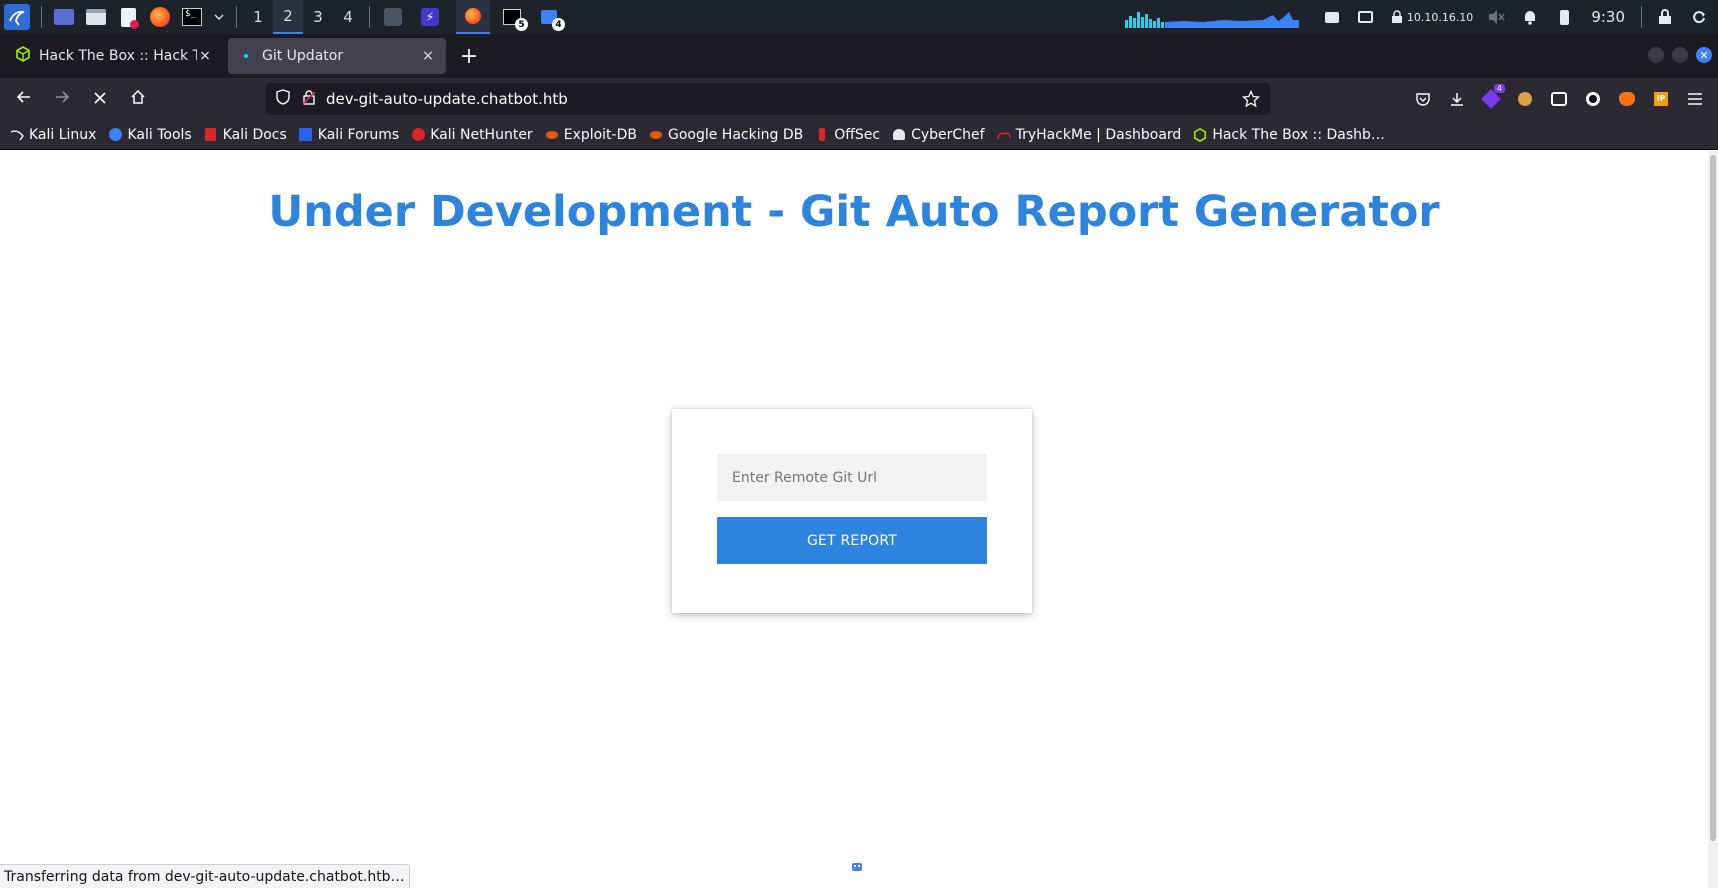 The width and height of the screenshot is (1718, 888). I want to click on bookmark-cyberchef: CyberChef, so click(938, 135).